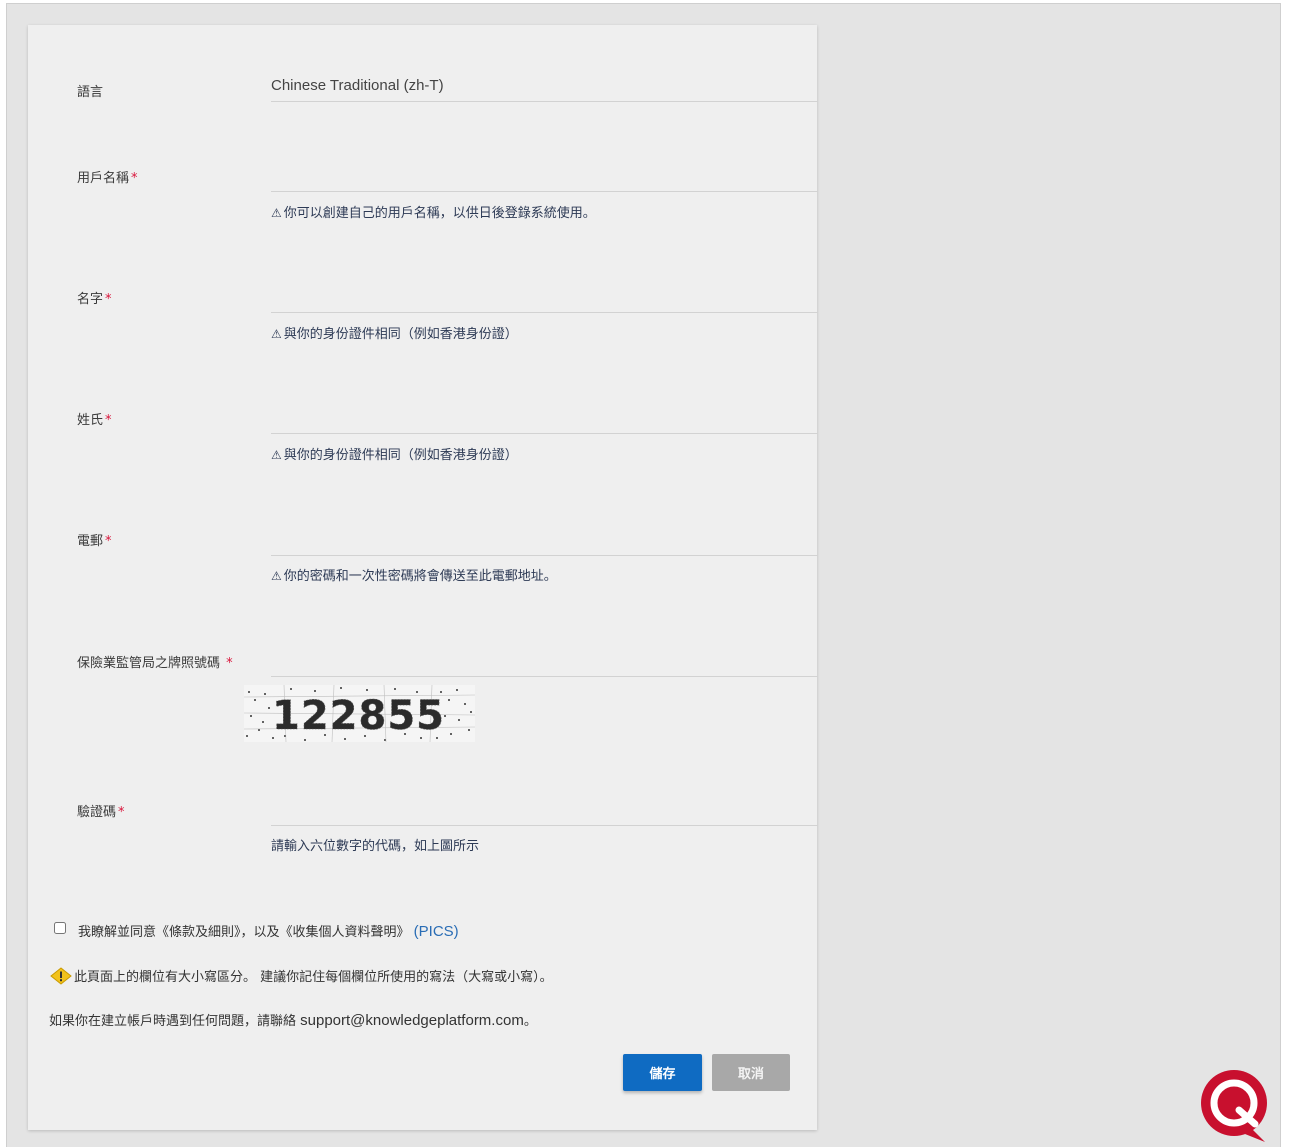 This screenshot has width=1290, height=1148. Describe the element at coordinates (394, 455) in the screenshot. I see `last-name-hint: ⚠ 與你的身份證件相同（例如香港身份證）` at that location.